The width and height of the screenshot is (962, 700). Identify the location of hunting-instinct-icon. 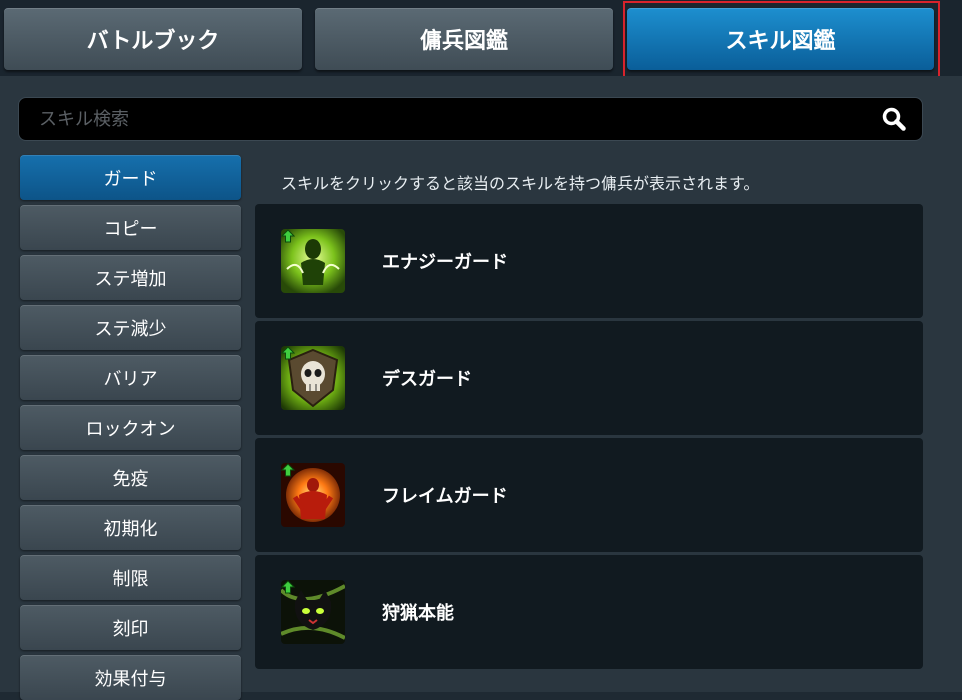
(313, 612).